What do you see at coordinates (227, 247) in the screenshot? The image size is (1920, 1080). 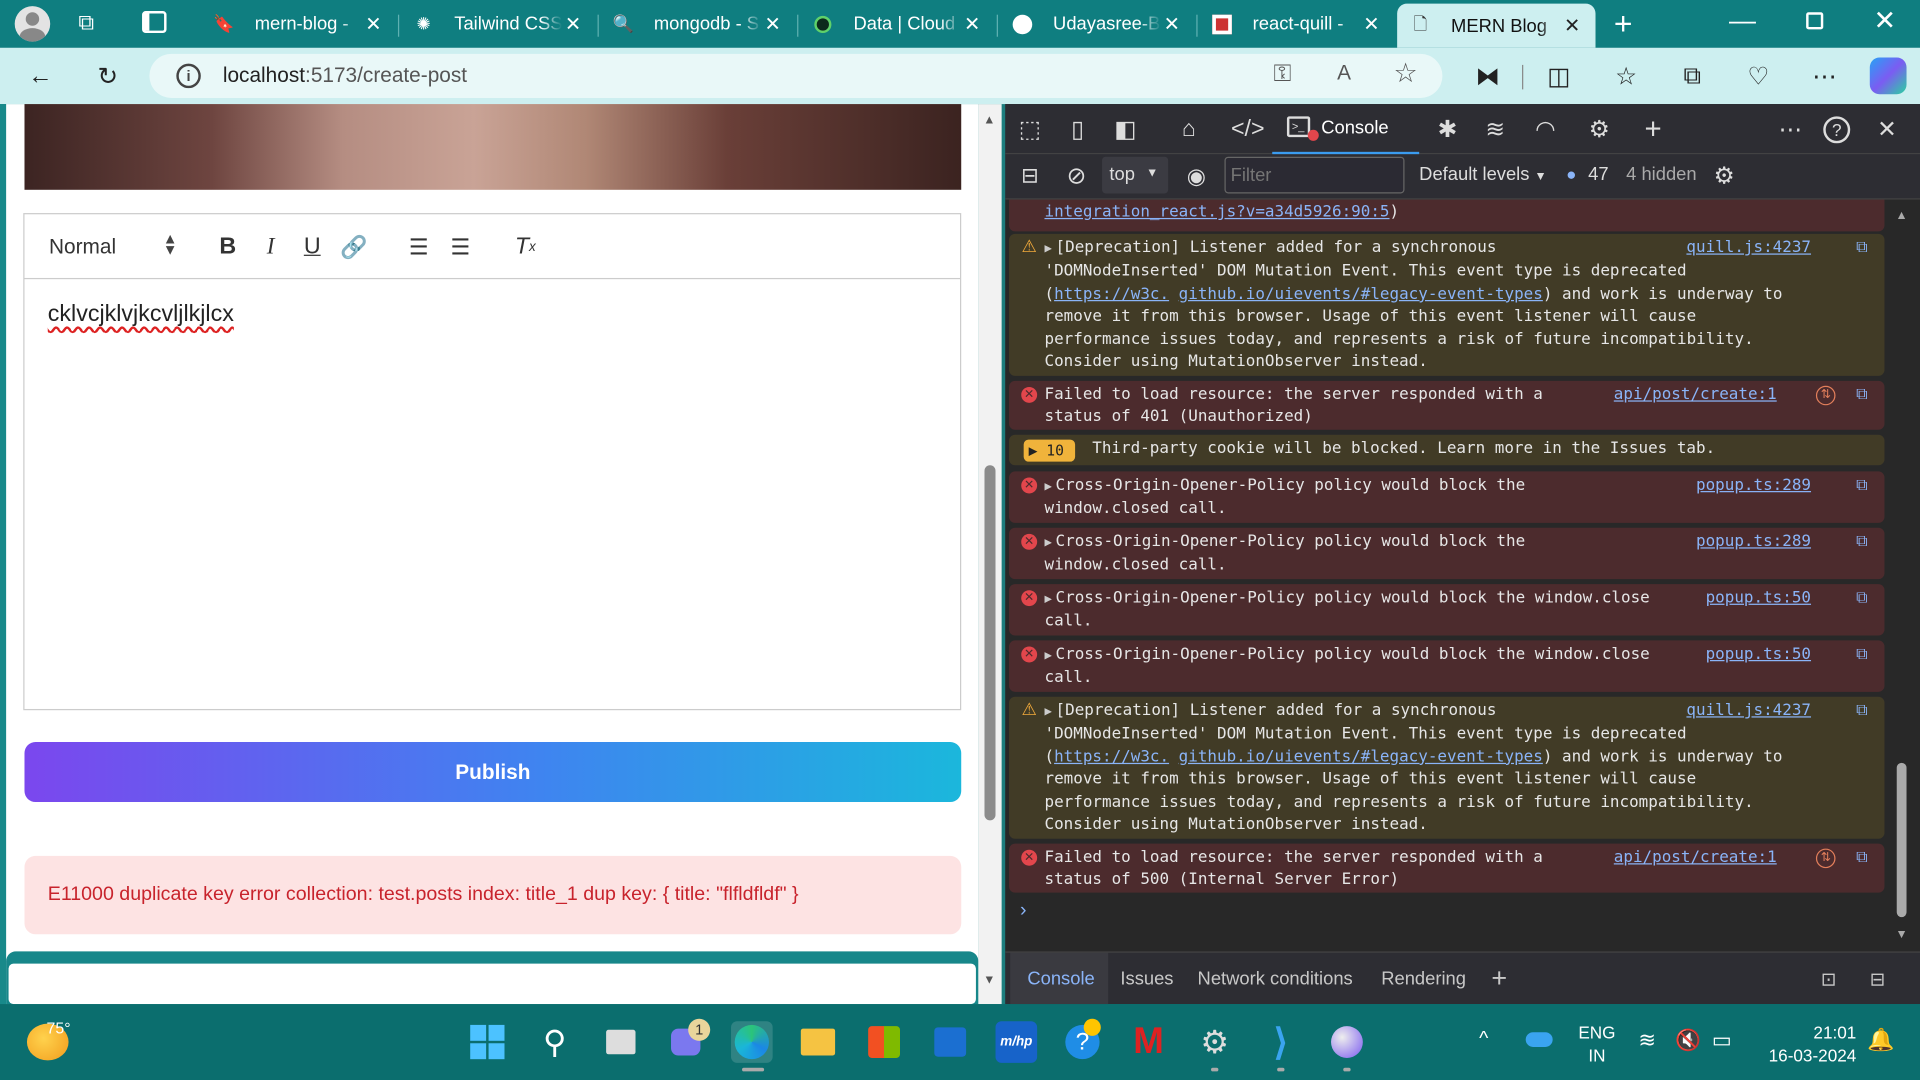 I see `bold-icon: B` at bounding box center [227, 247].